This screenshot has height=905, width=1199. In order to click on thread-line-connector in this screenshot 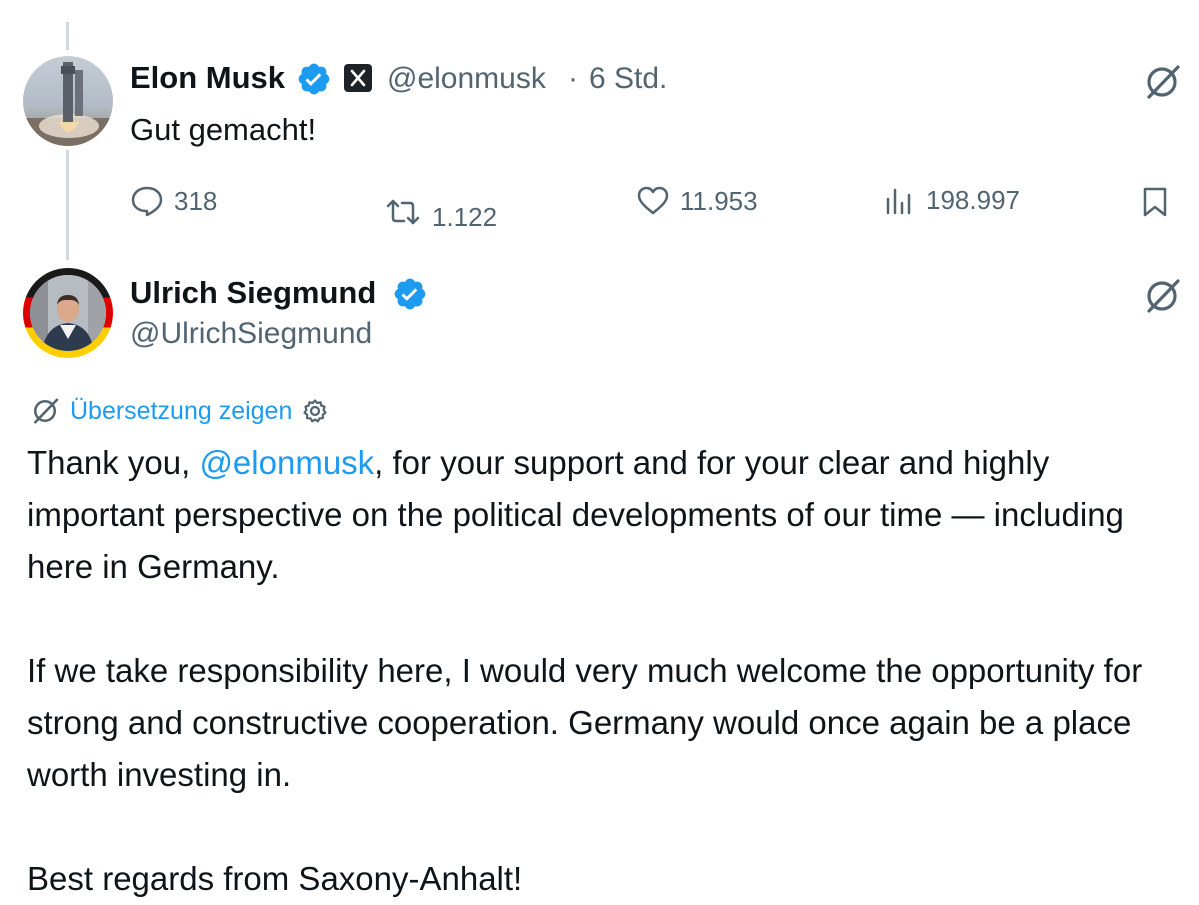, I will do `click(67, 205)`.